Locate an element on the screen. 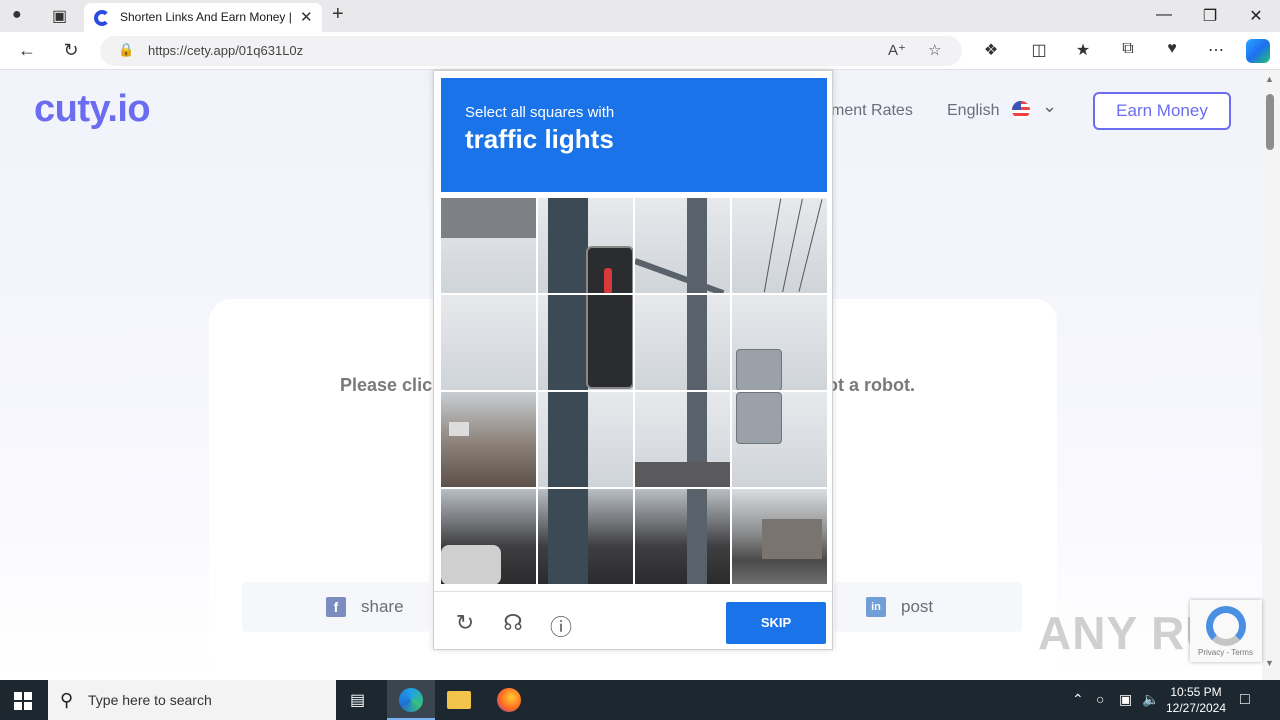 This screenshot has width=1280, height=720. file-explorer-button is located at coordinates (459, 700).